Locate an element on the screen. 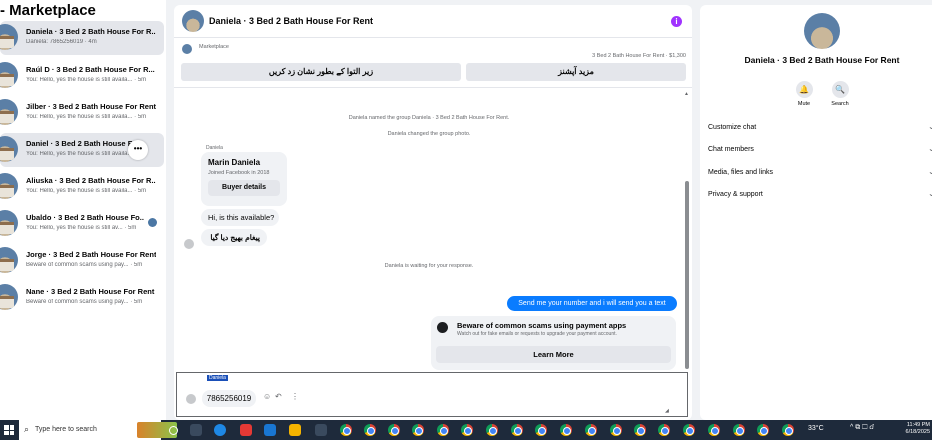  mark-pending-button: زیر التوا کے بطور نشان زد کریں is located at coordinates (321, 72).